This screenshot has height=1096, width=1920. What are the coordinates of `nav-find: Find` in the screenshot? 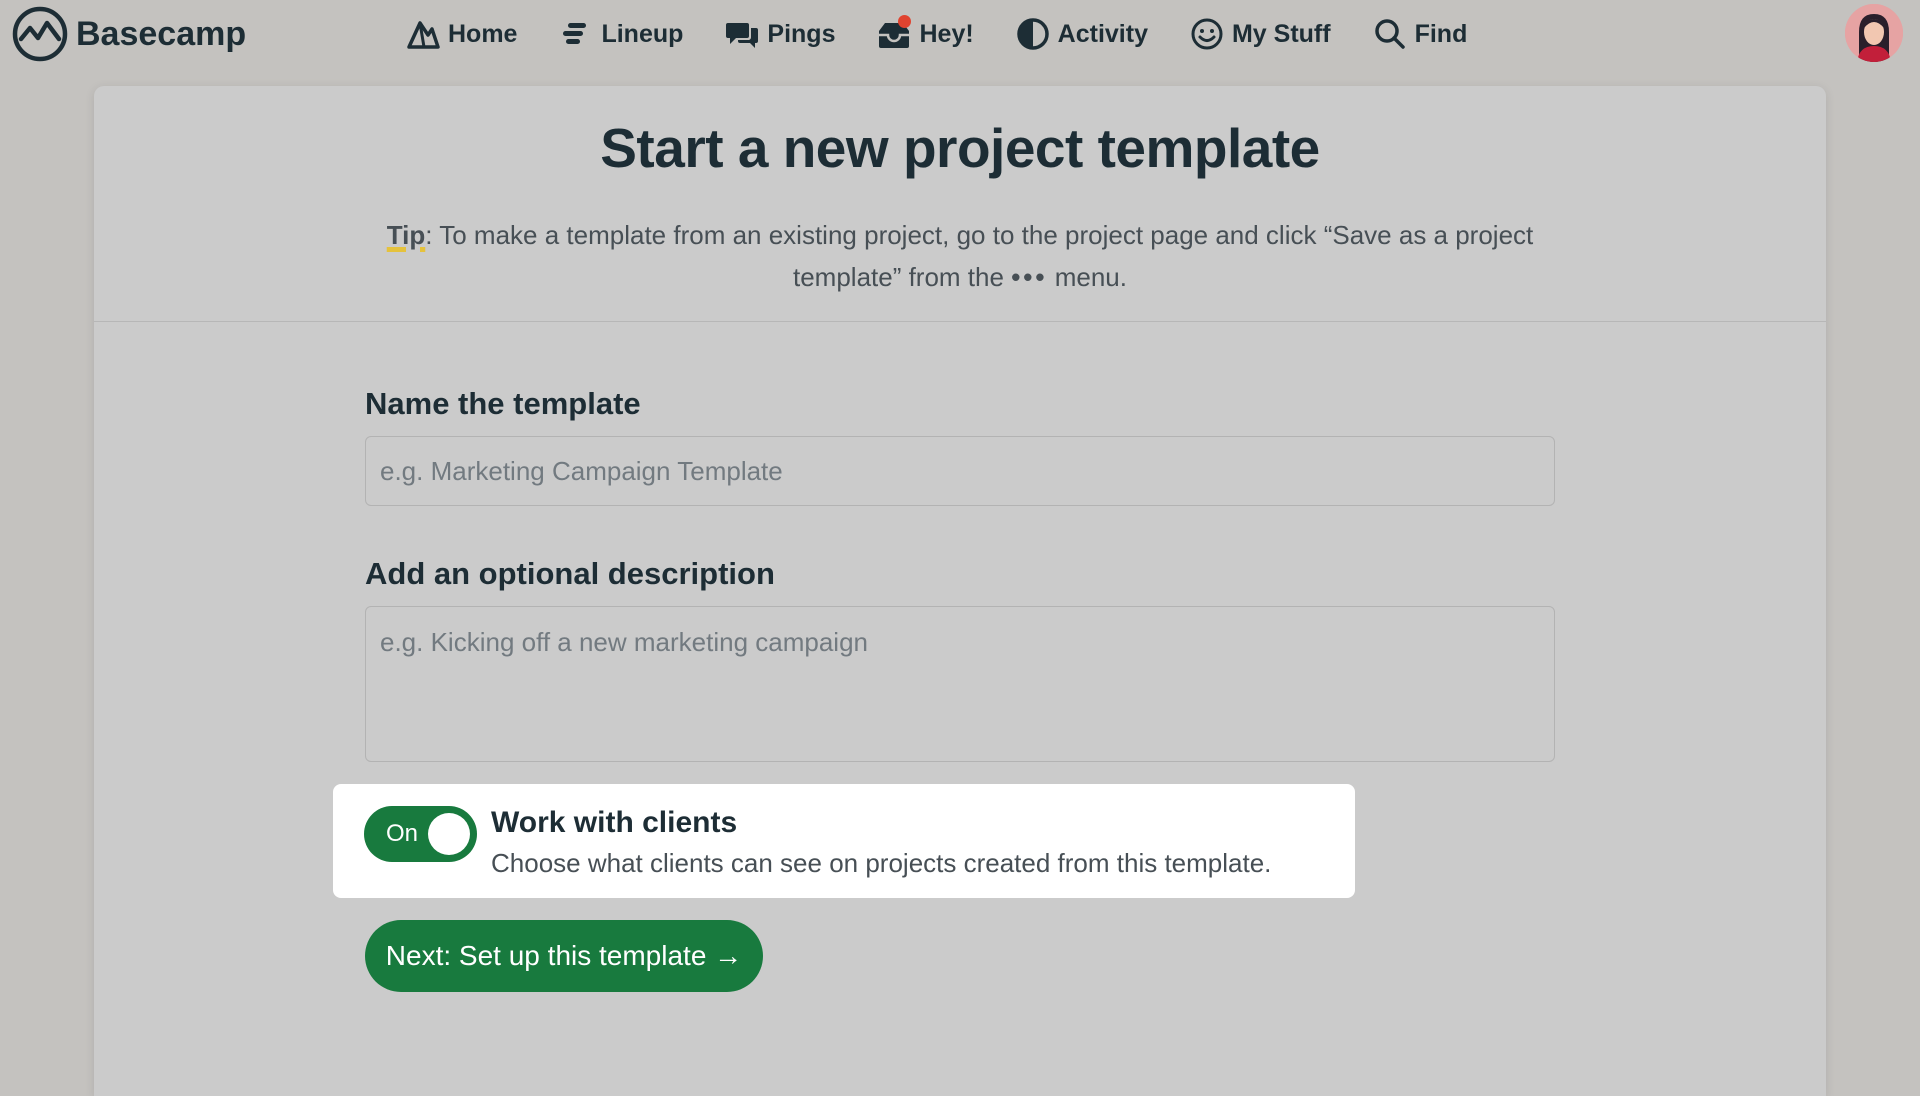 It's located at (1420, 34).